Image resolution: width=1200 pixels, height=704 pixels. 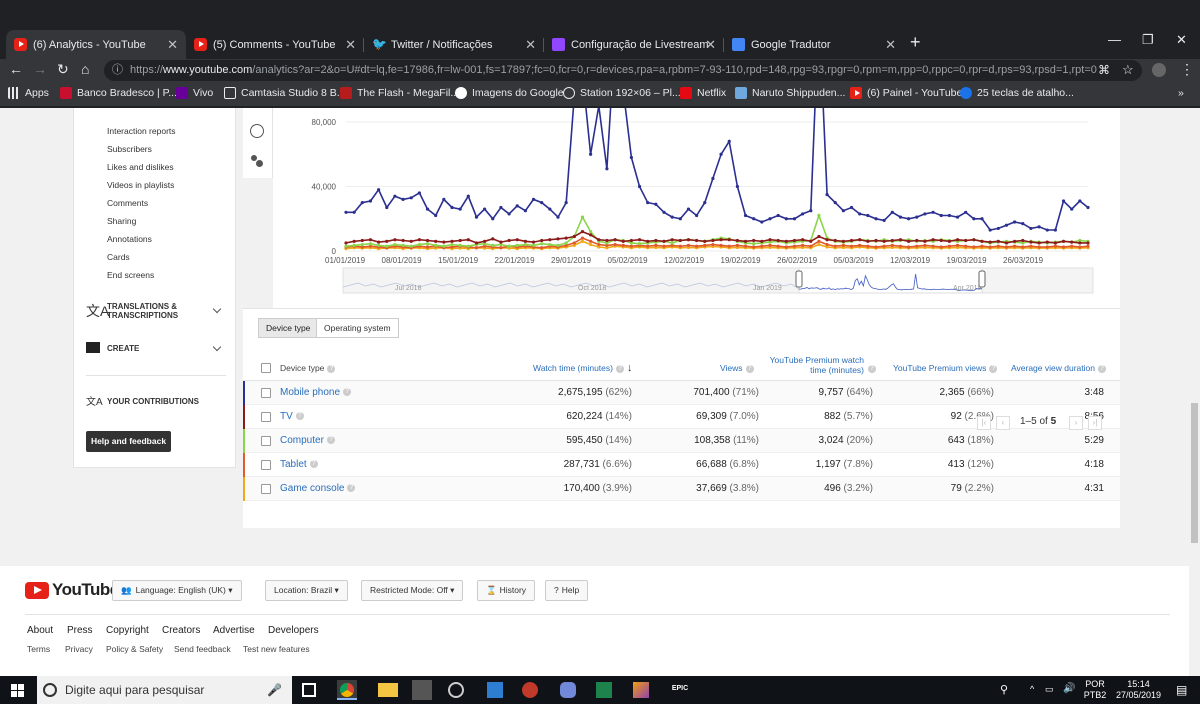 I want to click on file-explorer-icon, so click(x=388, y=690).